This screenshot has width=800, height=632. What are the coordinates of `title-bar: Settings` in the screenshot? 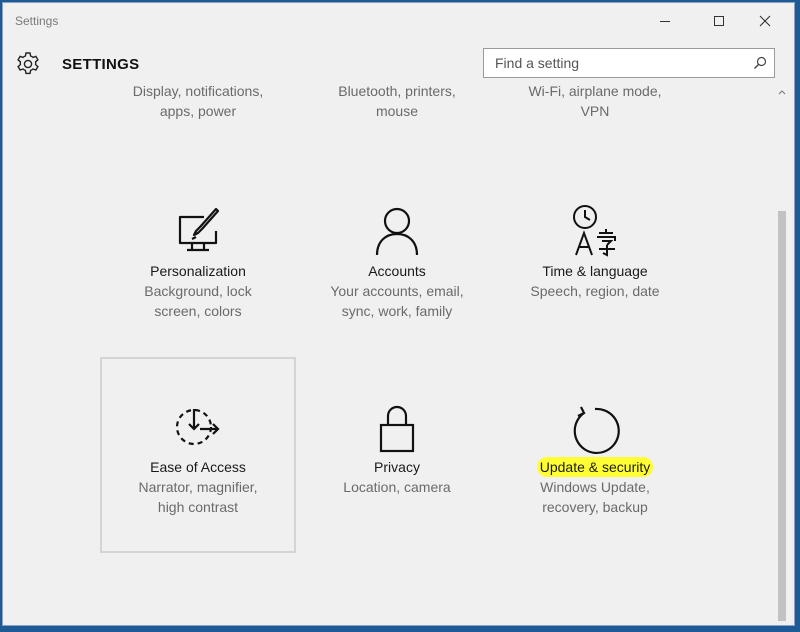 It's located at (398, 21).